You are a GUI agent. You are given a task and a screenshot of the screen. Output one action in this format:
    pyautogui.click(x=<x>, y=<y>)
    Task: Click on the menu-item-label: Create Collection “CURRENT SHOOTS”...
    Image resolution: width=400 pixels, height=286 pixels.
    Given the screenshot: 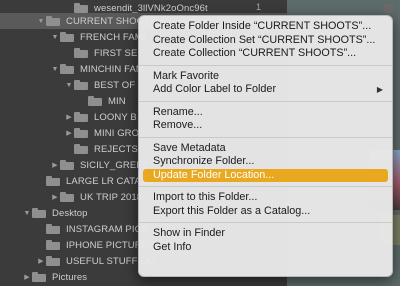 What is the action you would take?
    pyautogui.click(x=255, y=53)
    